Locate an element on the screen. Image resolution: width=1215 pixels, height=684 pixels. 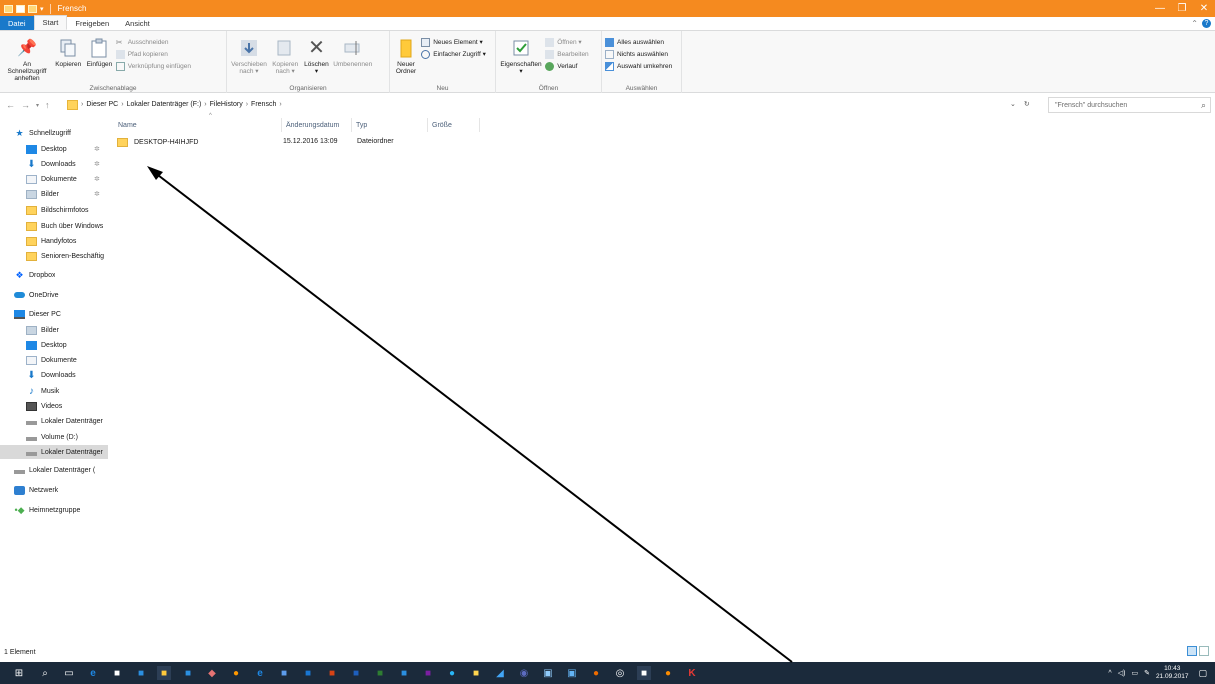
edit-button: Bearbeiten is located at coordinates (567, 54).